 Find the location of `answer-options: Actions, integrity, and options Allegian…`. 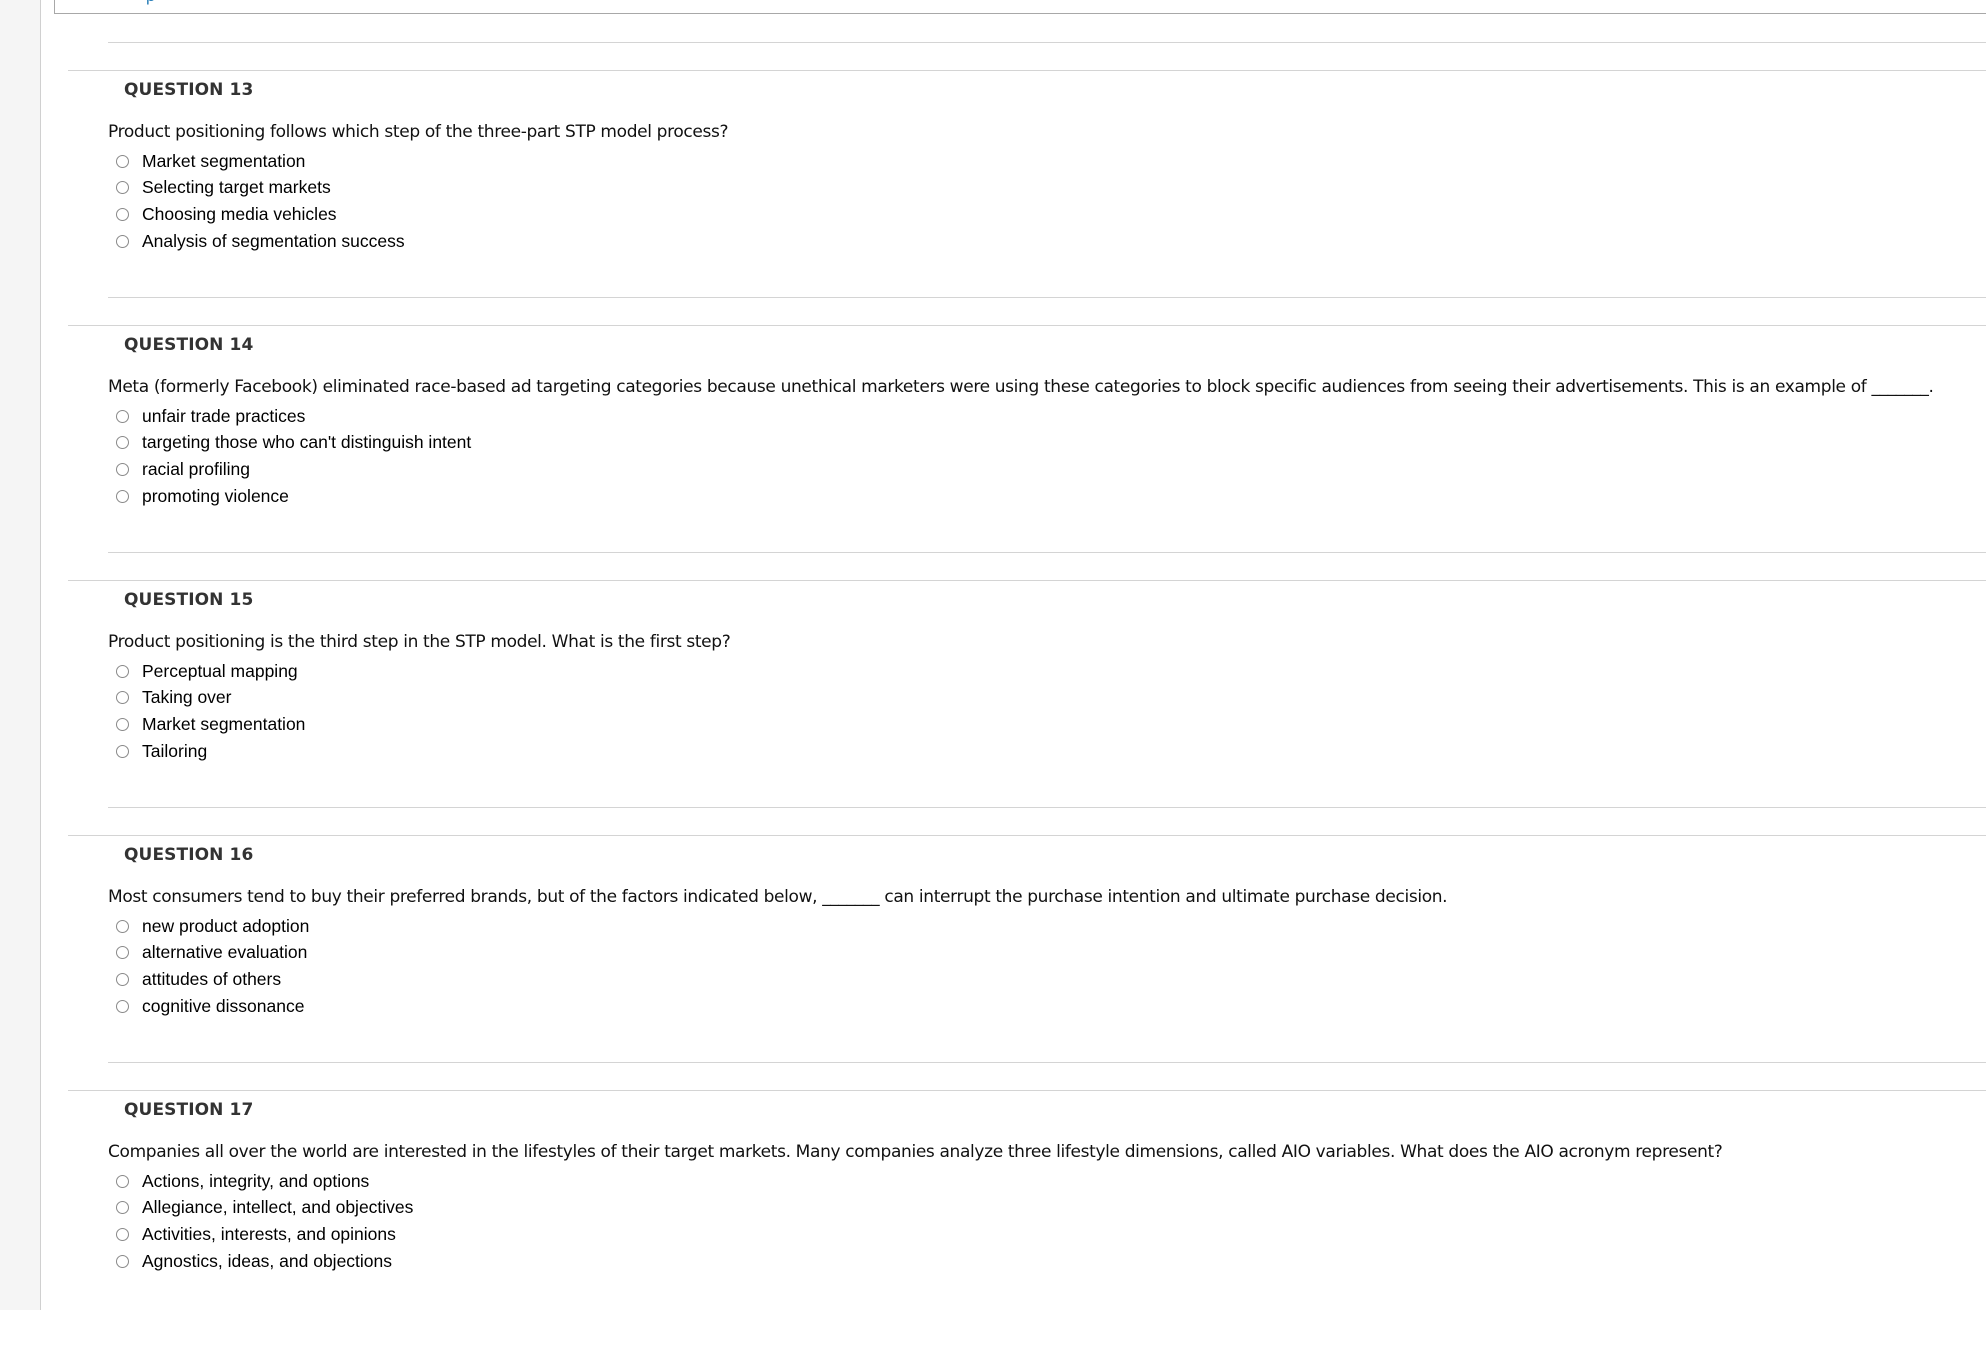

answer-options: Actions, integrity, and options Allegian… is located at coordinates (264, 1221).